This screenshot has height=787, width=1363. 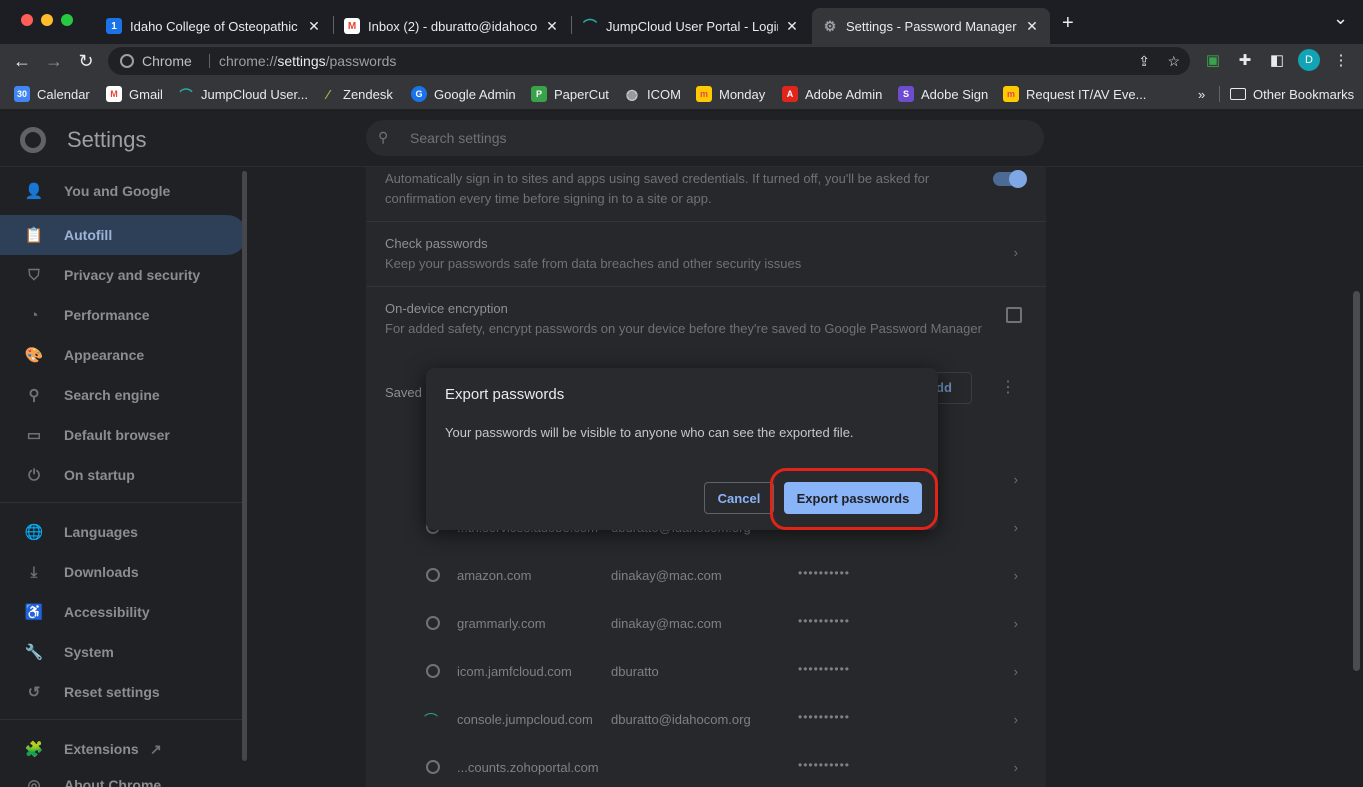 I want to click on bookmark-star-icon: ☆, so click(x=1173, y=61).